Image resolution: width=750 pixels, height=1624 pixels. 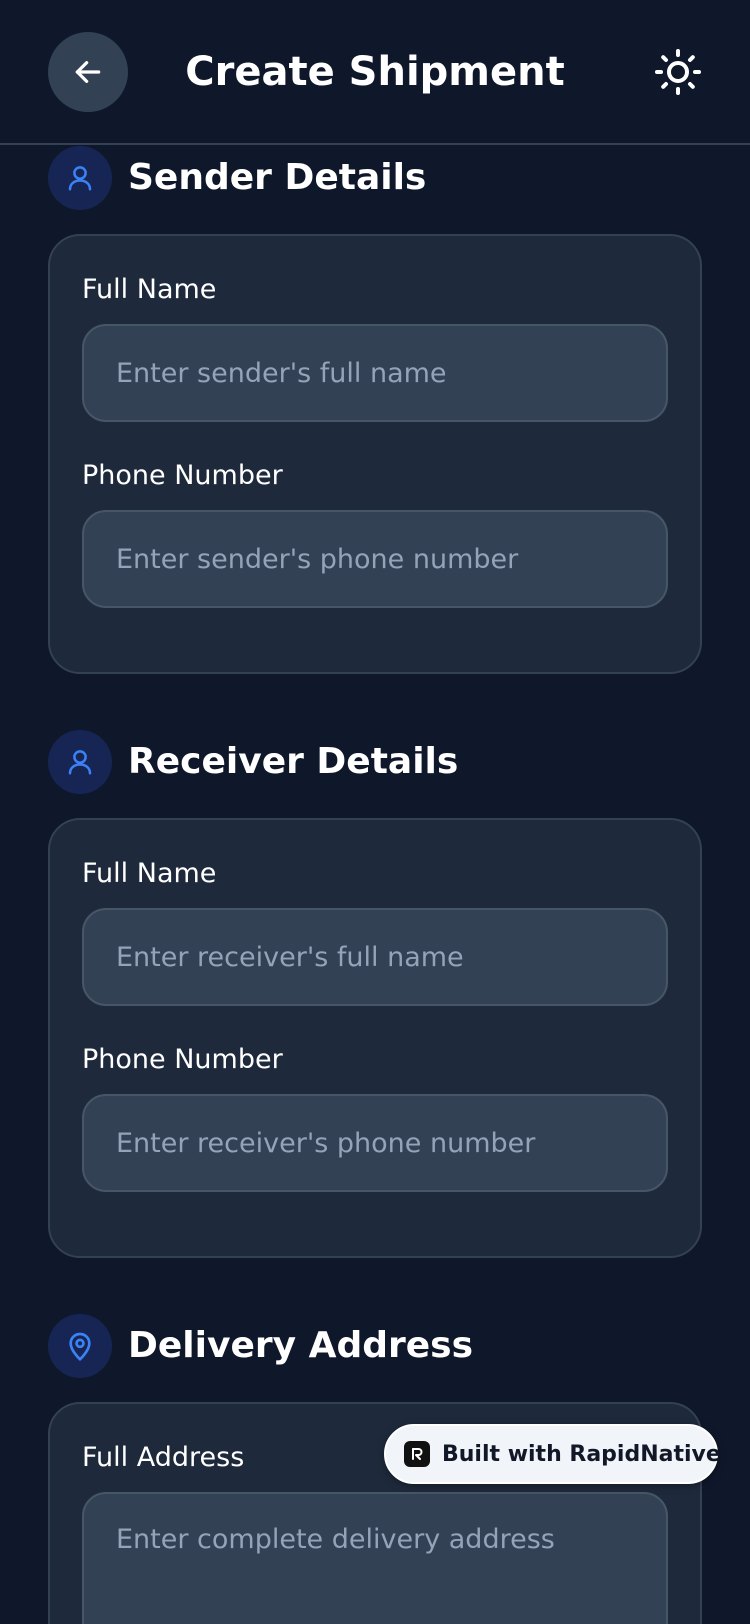 I want to click on receiver-section-header: Receiver Details, so click(x=253, y=762).